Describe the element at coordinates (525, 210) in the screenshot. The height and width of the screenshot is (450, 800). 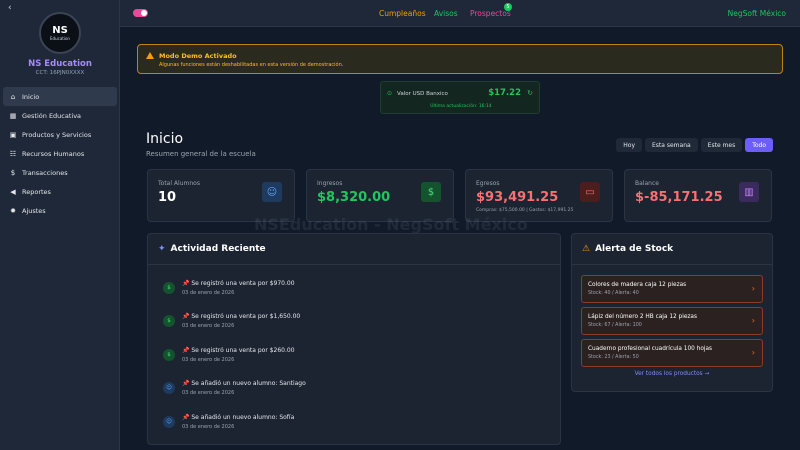
I see `stat-note: Compras: $75,500.00 | Gastos: $17,991.25` at that location.